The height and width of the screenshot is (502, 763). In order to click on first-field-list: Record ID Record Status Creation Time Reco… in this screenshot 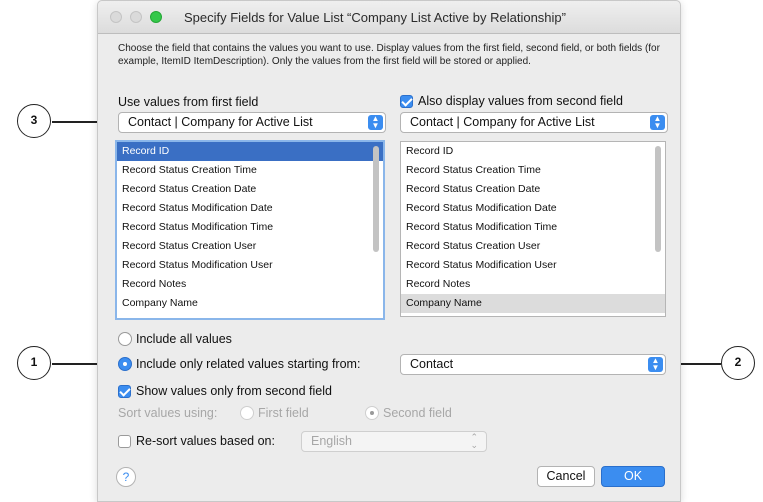, I will do `click(250, 230)`.